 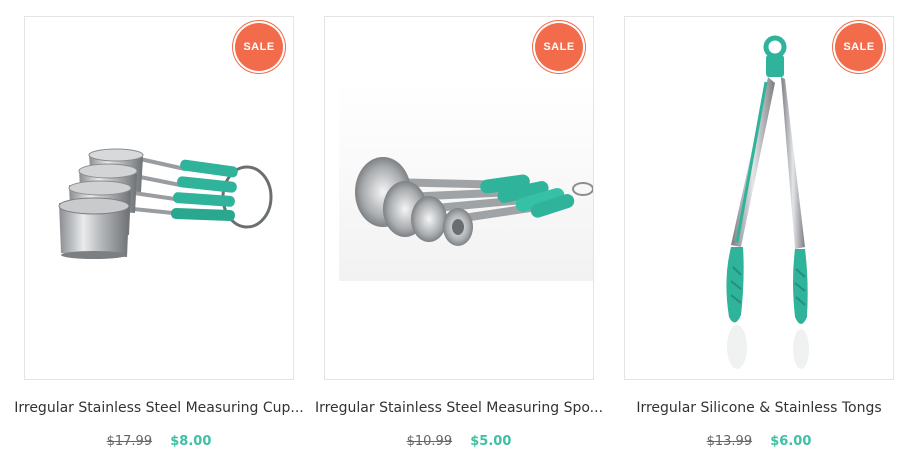 What do you see at coordinates (165, 203) in the screenshot?
I see `measuring-cups-image` at bounding box center [165, 203].